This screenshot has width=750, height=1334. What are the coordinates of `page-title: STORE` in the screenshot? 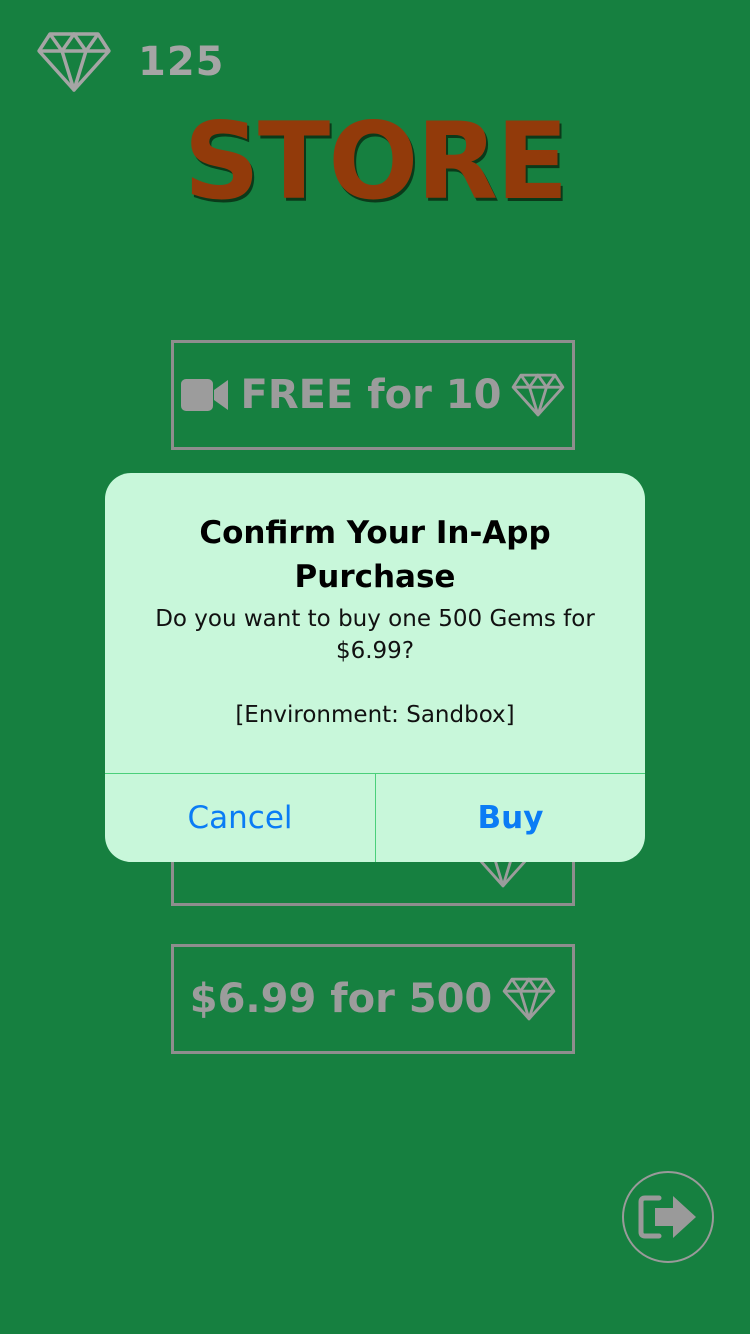 It's located at (376, 161).